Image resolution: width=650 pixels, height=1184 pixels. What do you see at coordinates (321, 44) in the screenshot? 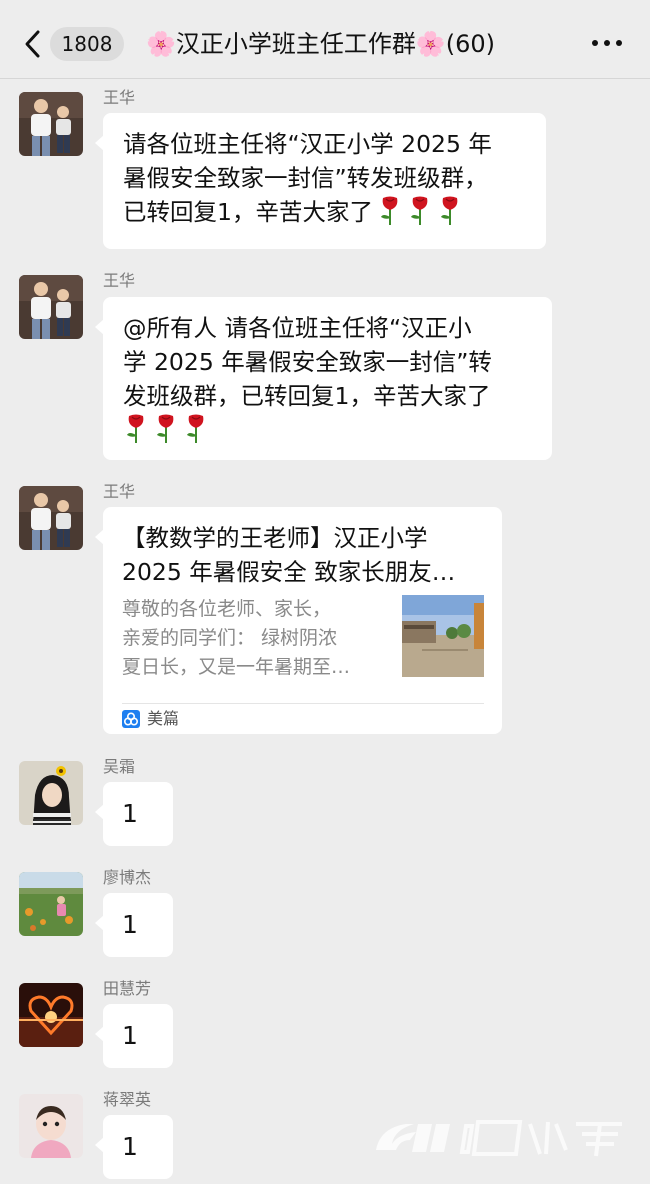
I see `chat-title: 🌸汉正小学班主任工作群🌸(60)` at bounding box center [321, 44].